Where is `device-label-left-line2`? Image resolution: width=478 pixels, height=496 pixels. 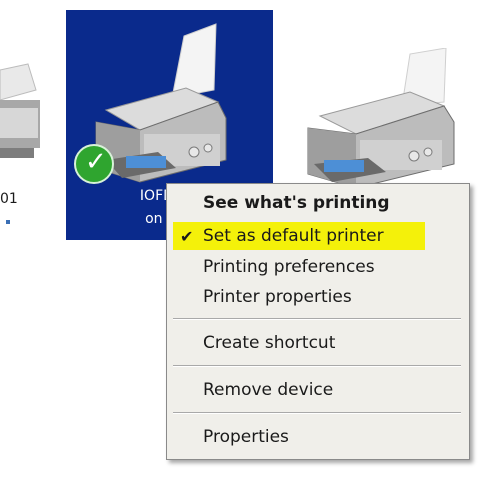
device-label-left-line2 is located at coordinates (8, 222).